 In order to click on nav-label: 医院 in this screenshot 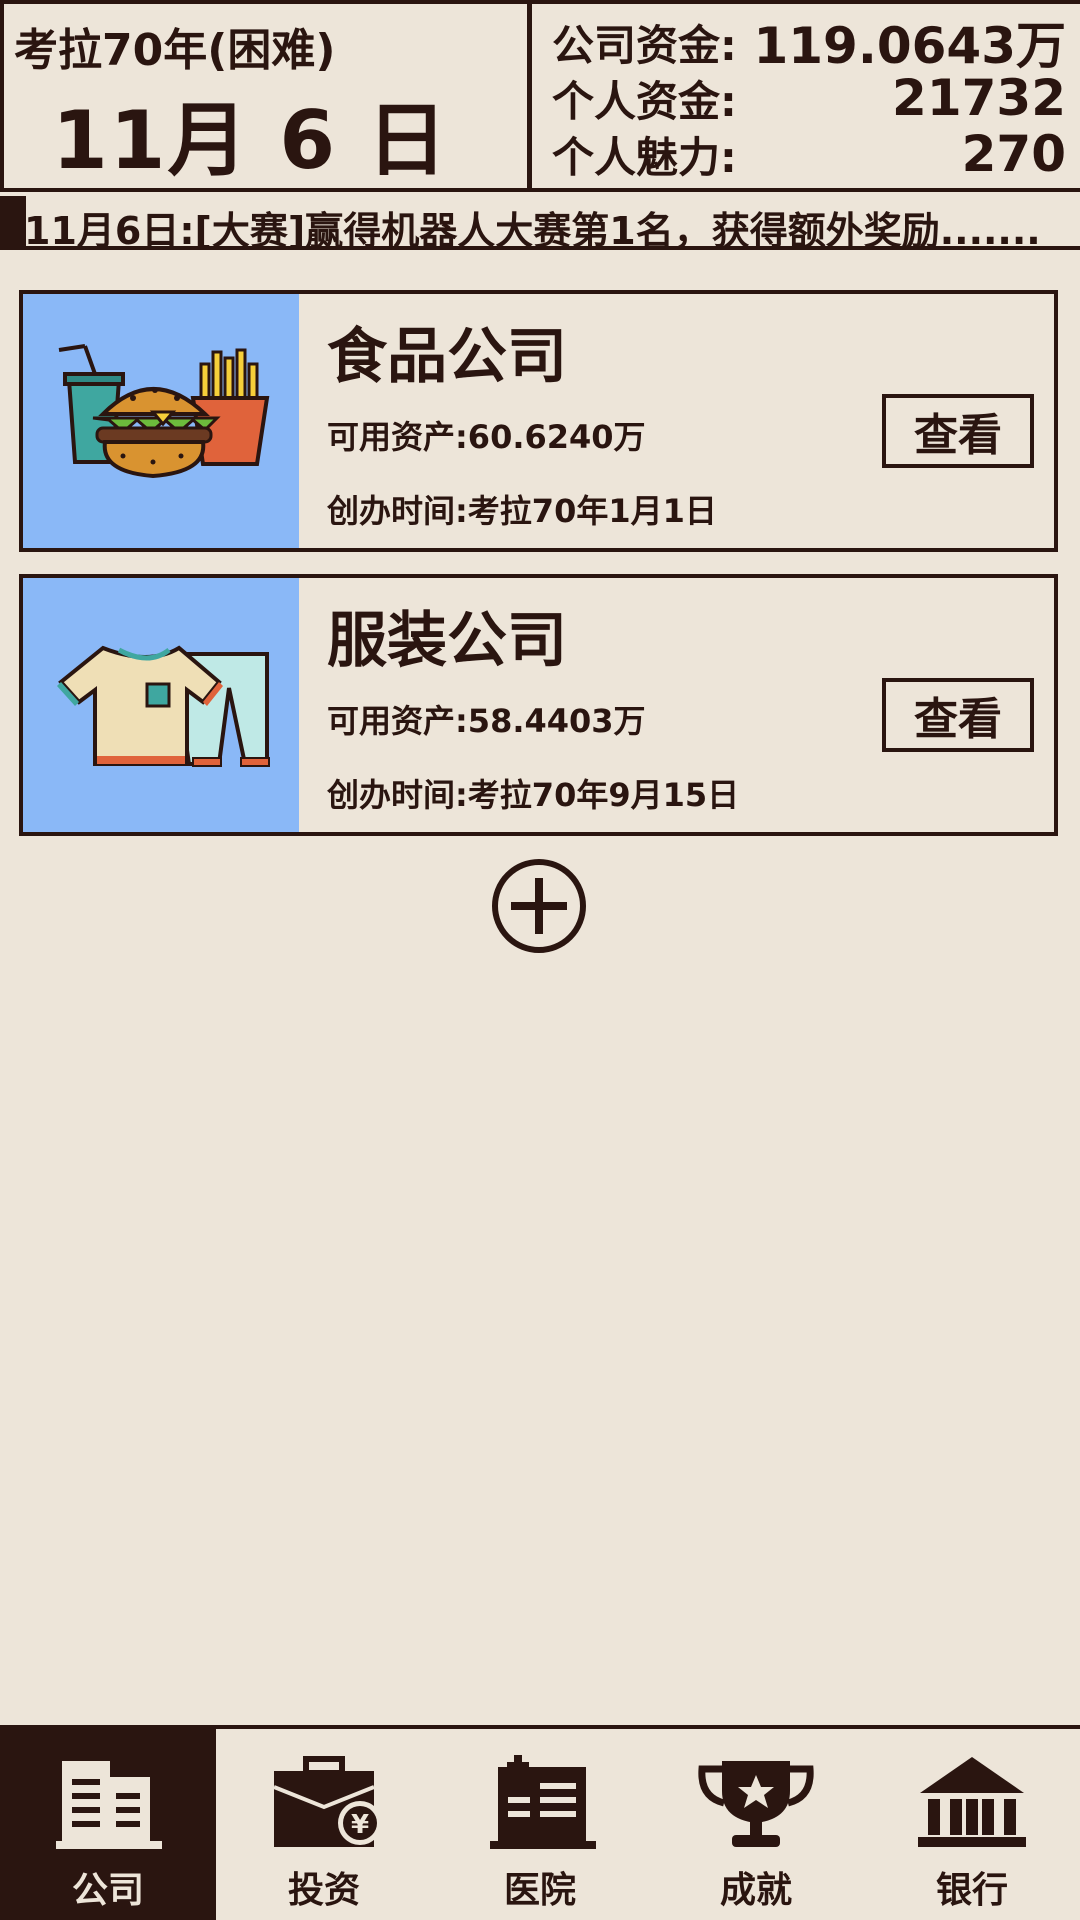, I will do `click(539, 1890)`.